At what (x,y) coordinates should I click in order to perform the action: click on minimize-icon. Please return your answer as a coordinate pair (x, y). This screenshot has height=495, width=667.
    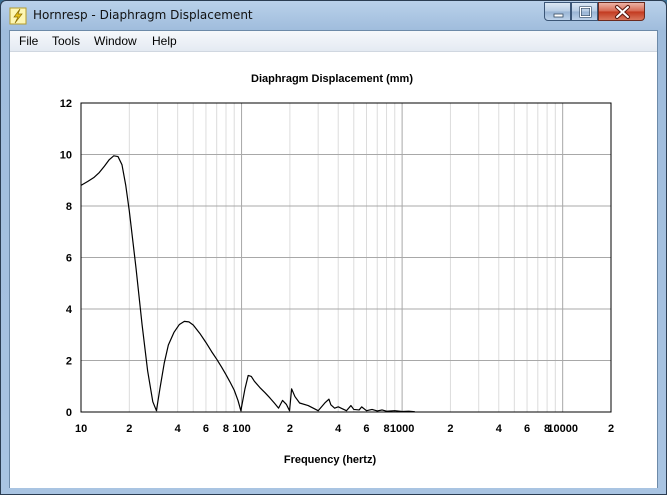
    Looking at the image, I should click on (558, 15).